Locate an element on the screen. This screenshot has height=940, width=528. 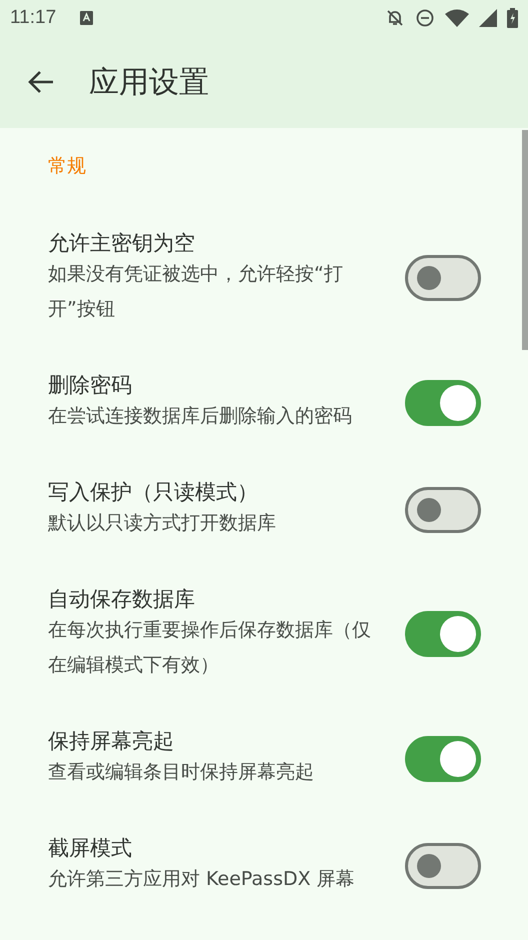
setting-title: 允许主密钥为空 is located at coordinates (122, 243).